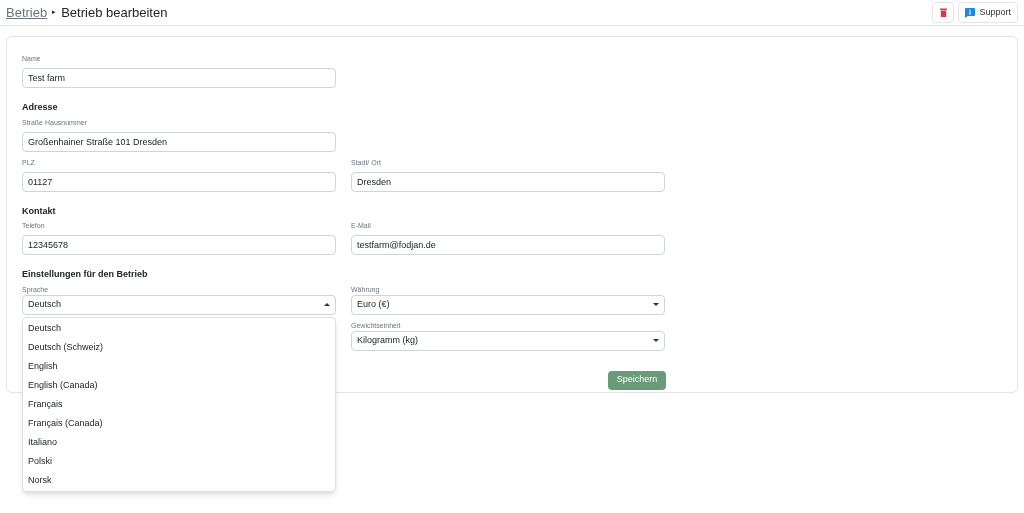 The width and height of the screenshot is (1024, 513). What do you see at coordinates (988, 12) in the screenshot?
I see `support-button: Support` at bounding box center [988, 12].